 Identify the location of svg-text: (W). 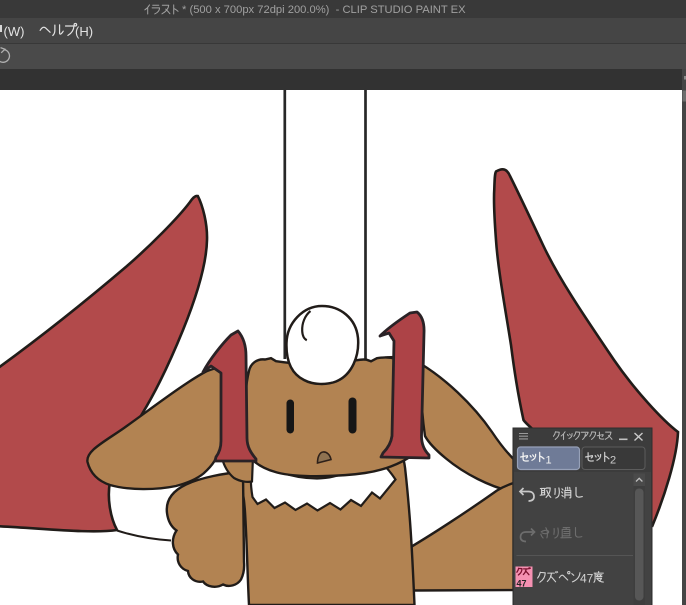
(14, 31).